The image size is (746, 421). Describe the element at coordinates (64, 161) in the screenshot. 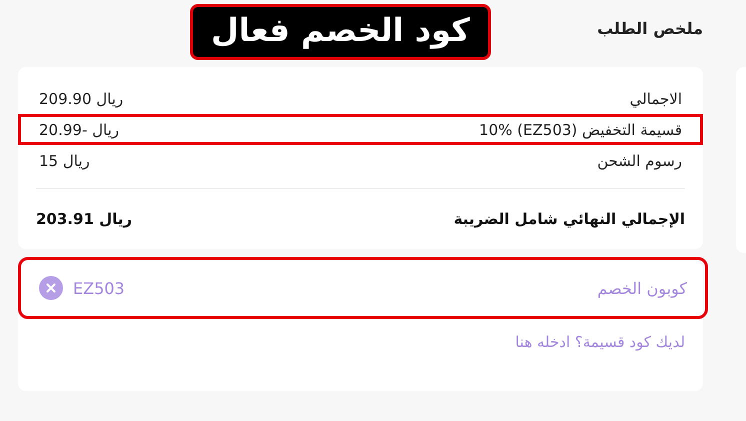

I see `row-amount: 15 ريال` at that location.